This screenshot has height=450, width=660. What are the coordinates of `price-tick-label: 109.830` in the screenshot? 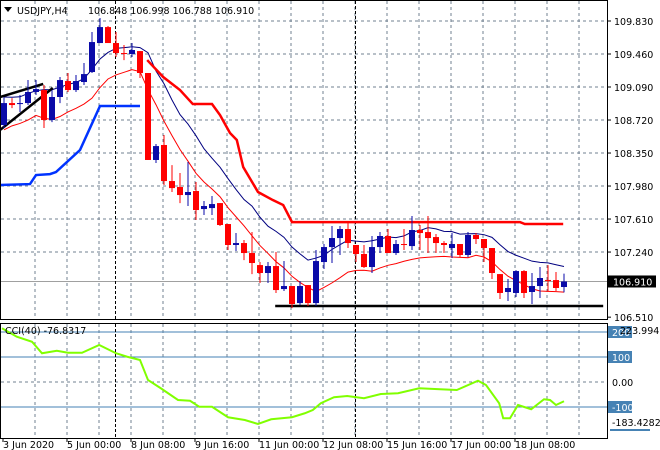 It's located at (633, 22).